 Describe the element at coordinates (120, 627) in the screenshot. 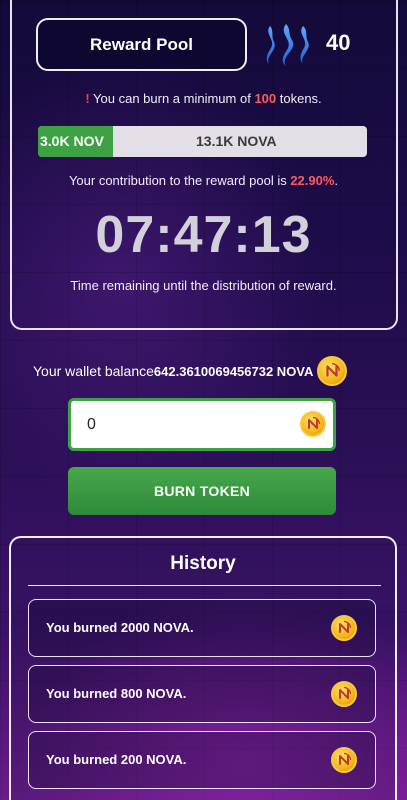

I see `history-item-text: You burned 2000 NOVA.` at that location.